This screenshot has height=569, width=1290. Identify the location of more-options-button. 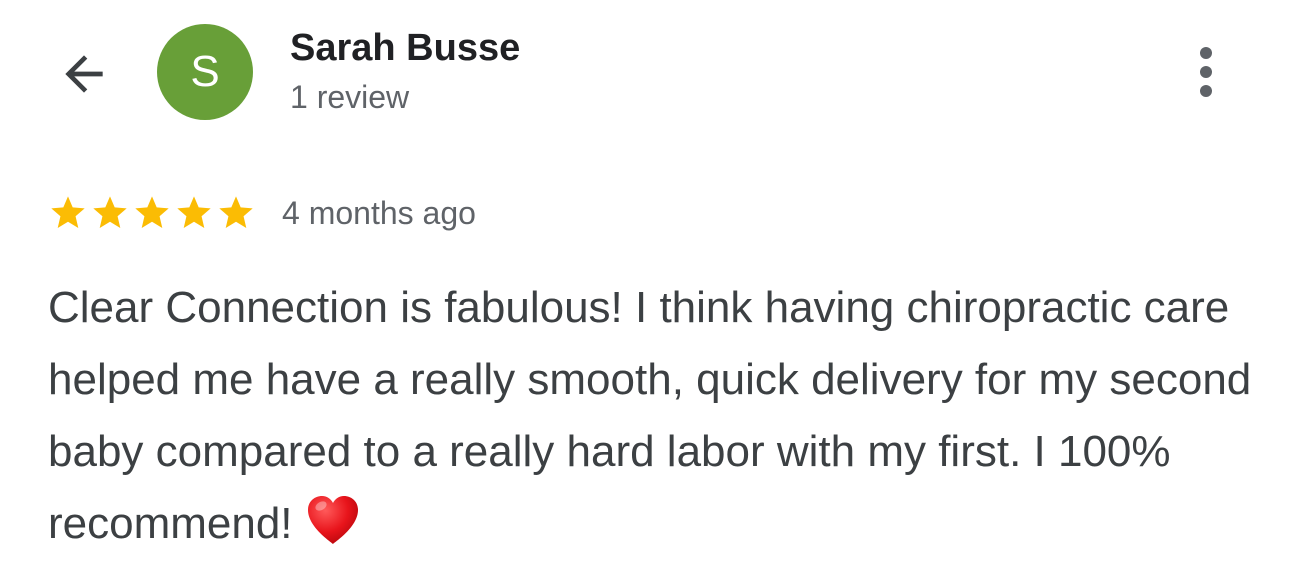
(1206, 72).